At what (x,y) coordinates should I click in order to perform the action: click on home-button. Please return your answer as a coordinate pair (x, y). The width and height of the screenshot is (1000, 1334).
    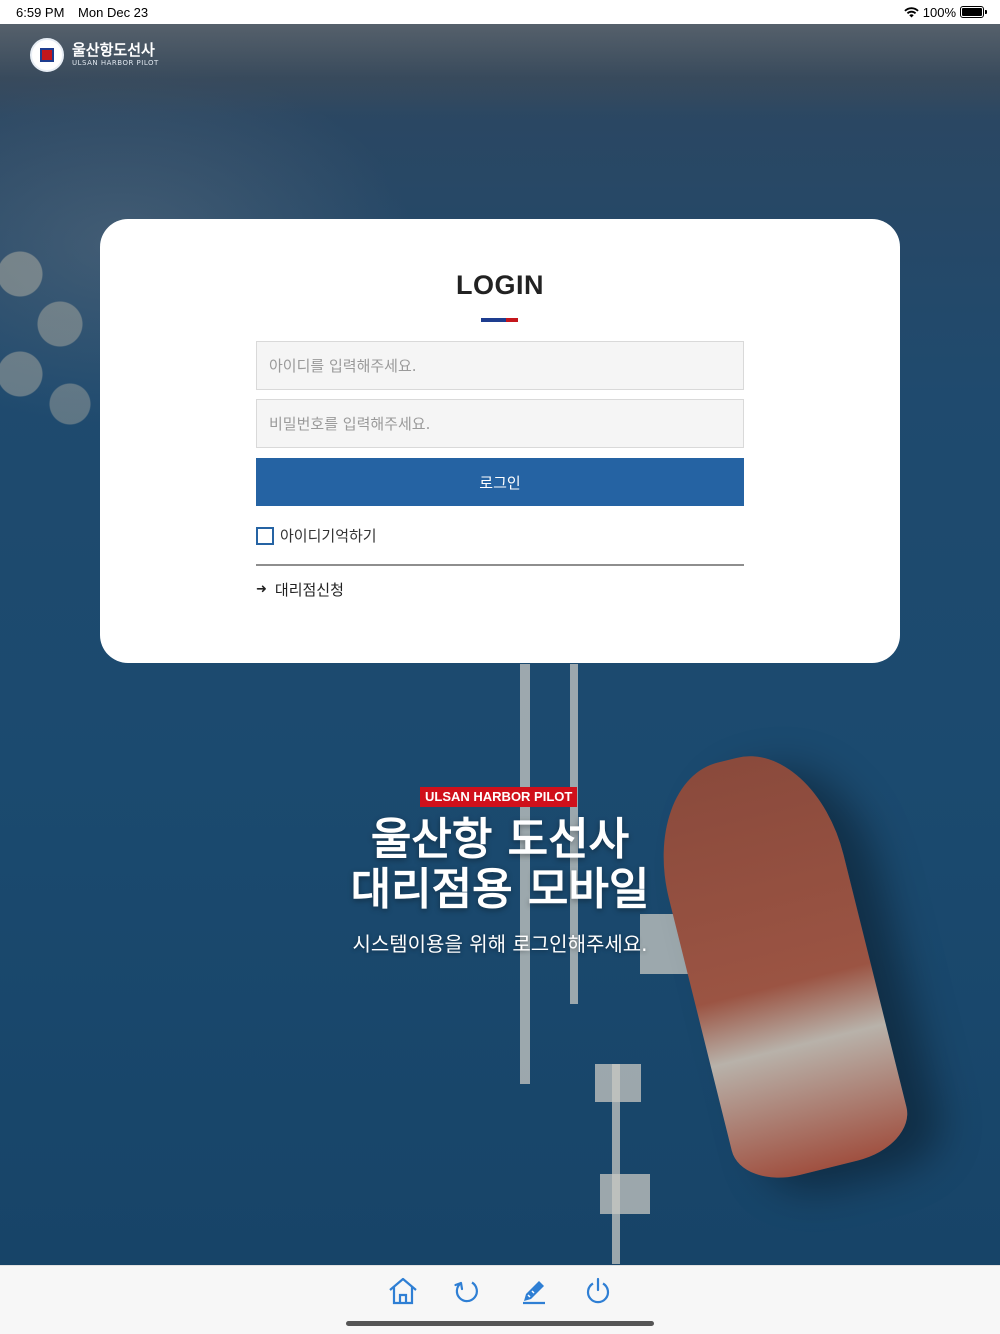
    Looking at the image, I should click on (403, 1291).